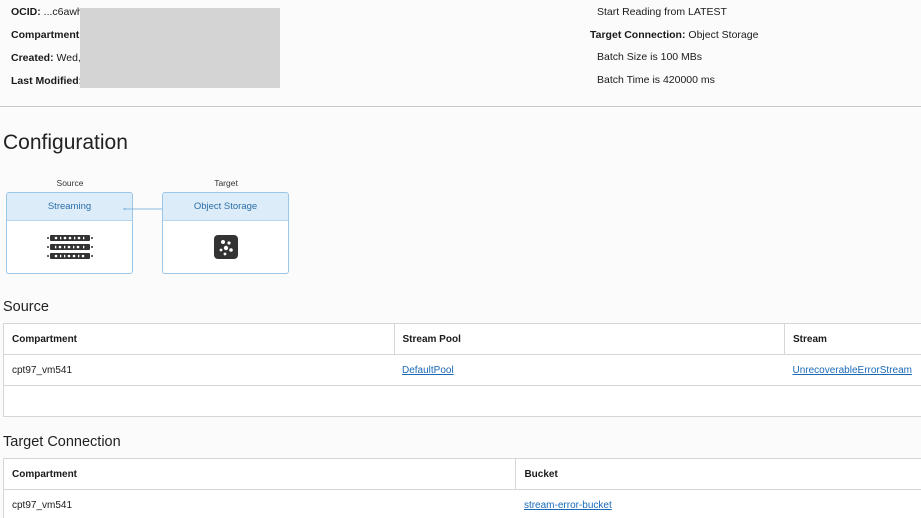 Image resolution: width=921 pixels, height=518 pixels. I want to click on redacted-area, so click(180, 48).